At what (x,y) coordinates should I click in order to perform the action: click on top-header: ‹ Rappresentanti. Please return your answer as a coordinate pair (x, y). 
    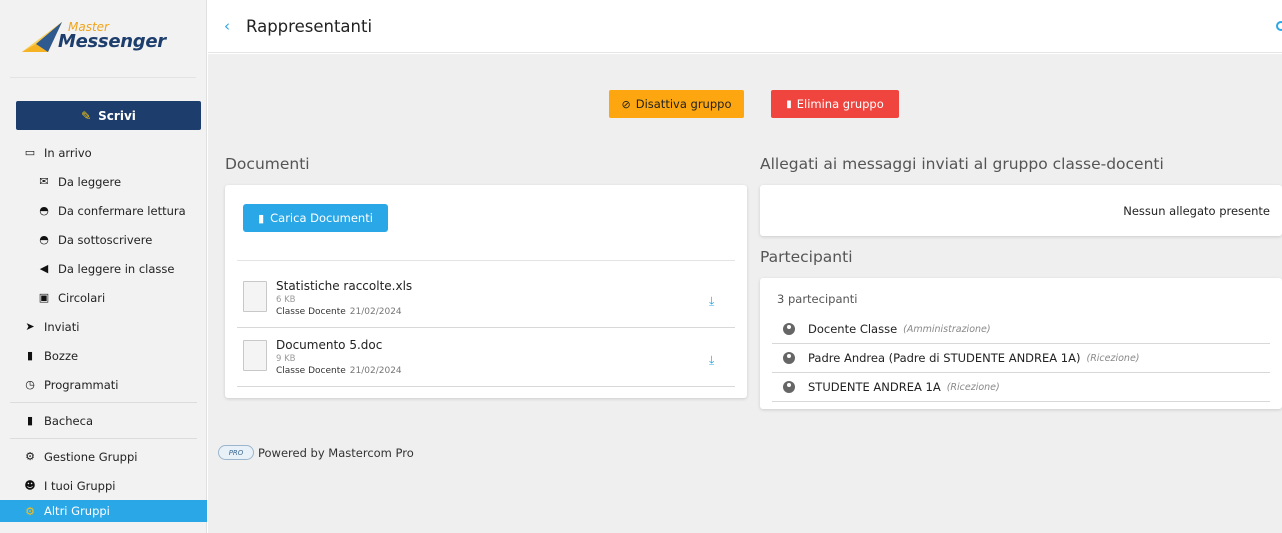
    Looking at the image, I should click on (745, 26).